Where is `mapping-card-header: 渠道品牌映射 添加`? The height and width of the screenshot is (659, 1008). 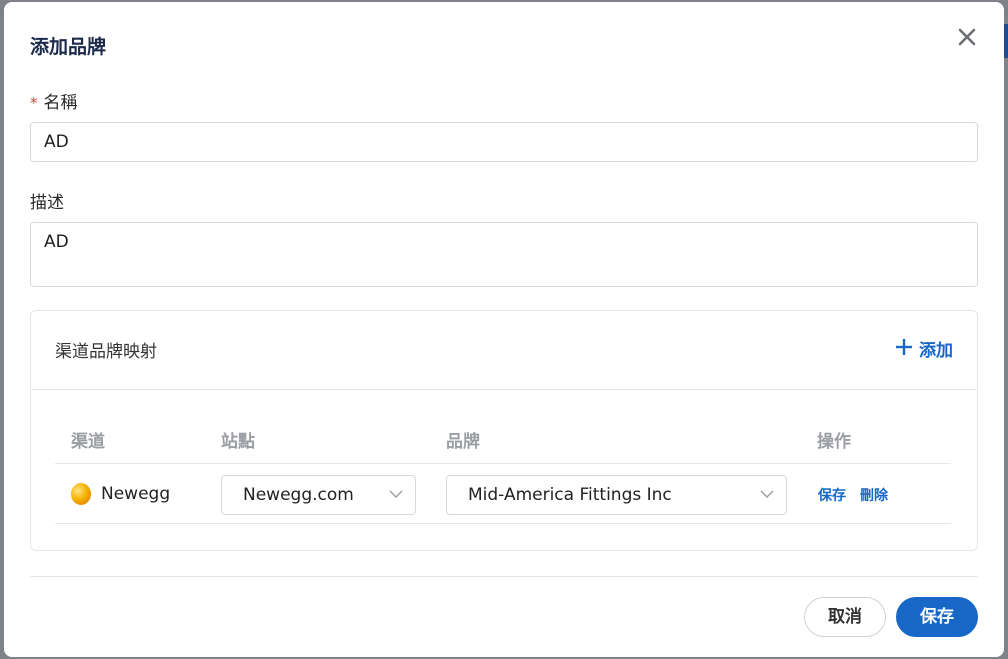
mapping-card-header: 渠道品牌映射 添加 is located at coordinates (504, 350).